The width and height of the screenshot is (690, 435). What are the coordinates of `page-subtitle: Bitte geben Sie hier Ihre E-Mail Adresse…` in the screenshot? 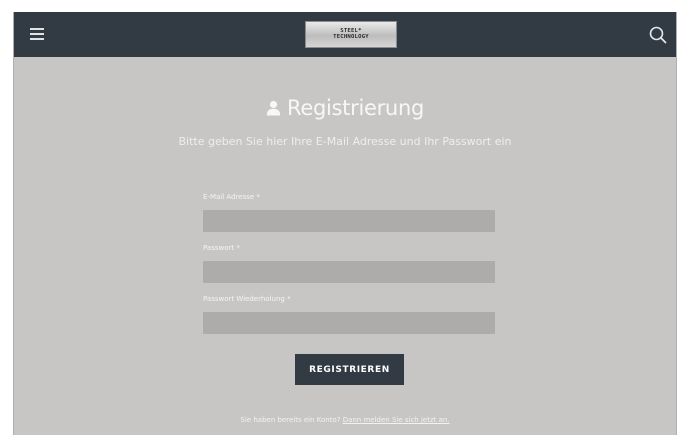 It's located at (345, 141).